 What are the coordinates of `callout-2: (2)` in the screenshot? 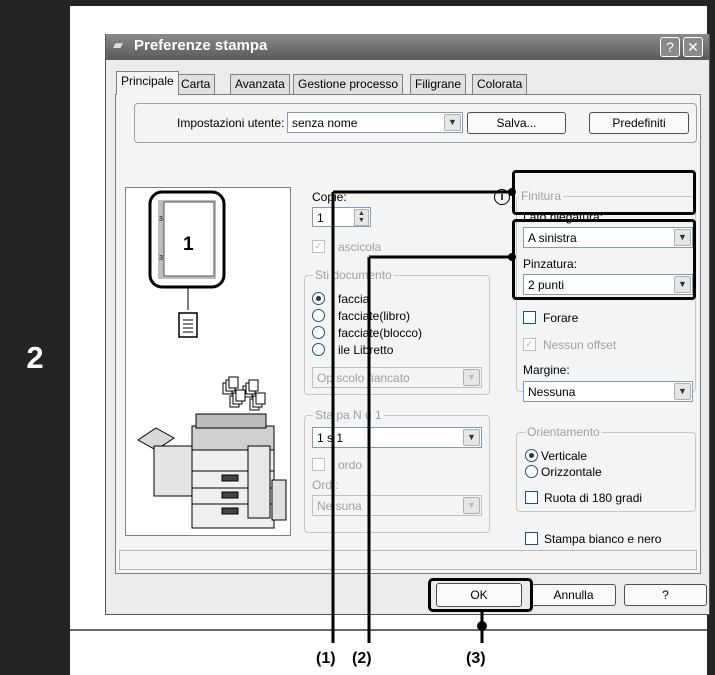 It's located at (362, 658).